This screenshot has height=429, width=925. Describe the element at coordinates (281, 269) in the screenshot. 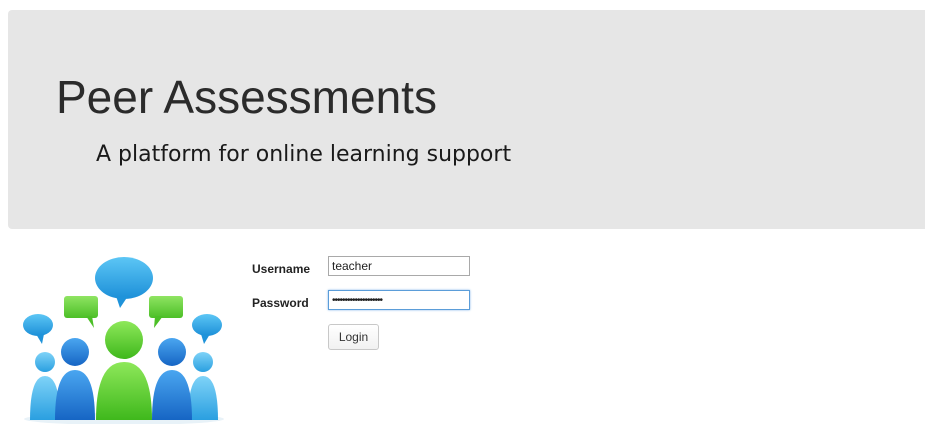

I see `username-label: Username` at that location.